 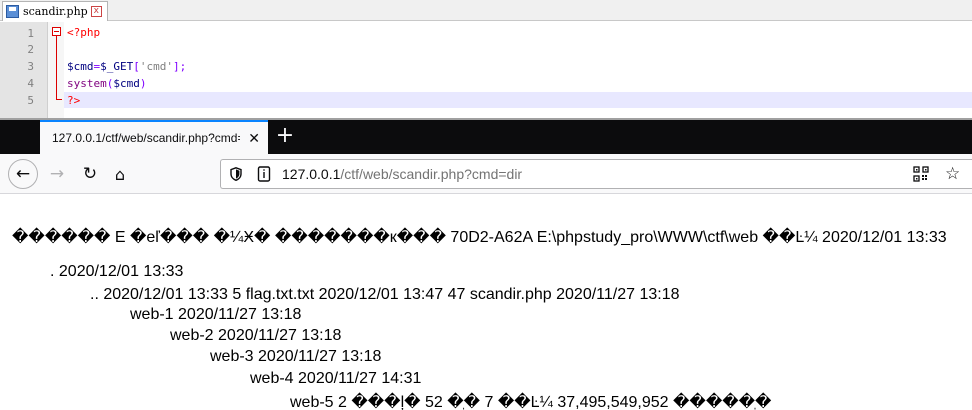 What do you see at coordinates (120, 174) in the screenshot?
I see `home-icon: ⌂` at bounding box center [120, 174].